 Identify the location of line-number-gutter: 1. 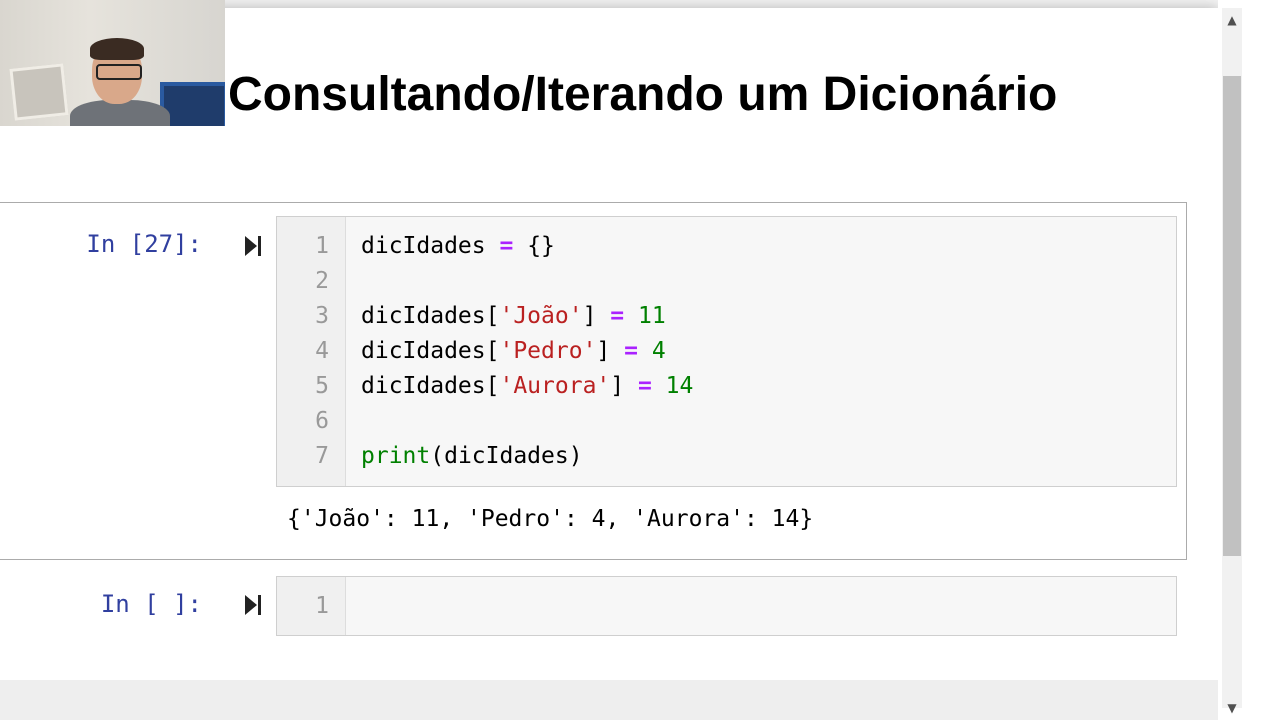
(311, 606).